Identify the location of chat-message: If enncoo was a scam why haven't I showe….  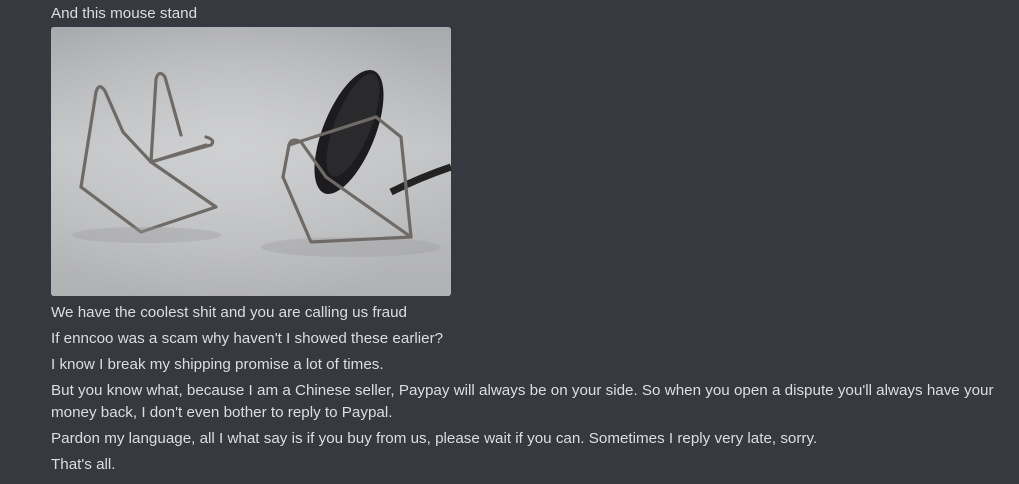
(247, 338).